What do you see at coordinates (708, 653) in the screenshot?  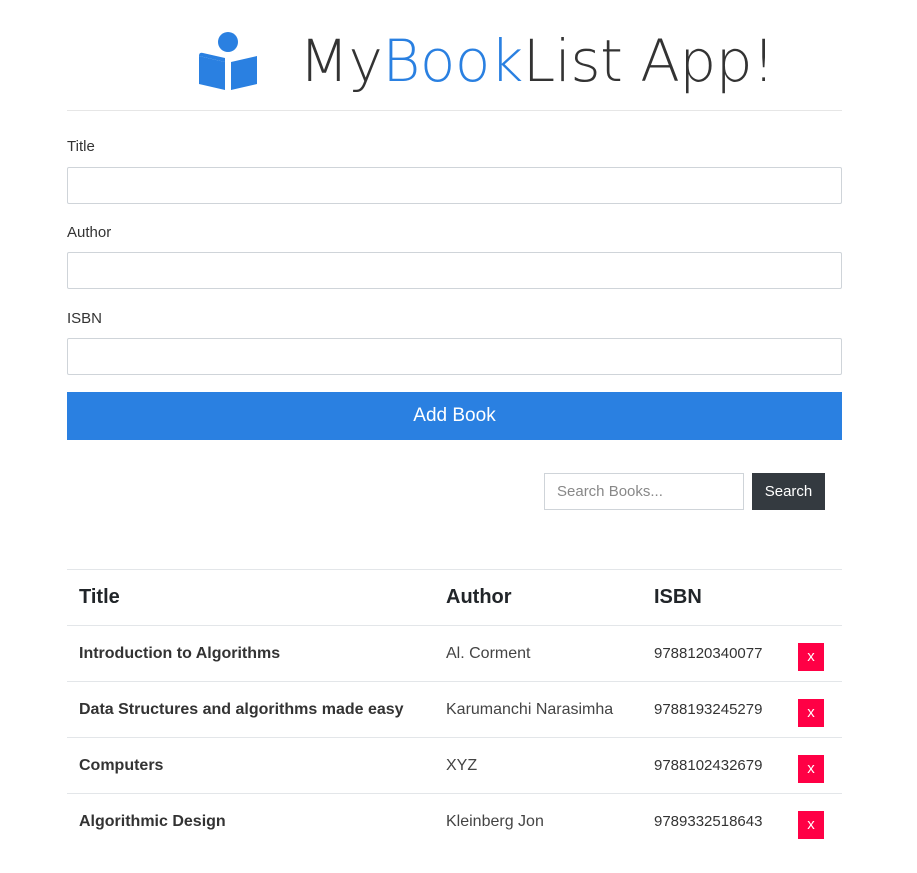 I see `book-isbn: 9788120340077` at bounding box center [708, 653].